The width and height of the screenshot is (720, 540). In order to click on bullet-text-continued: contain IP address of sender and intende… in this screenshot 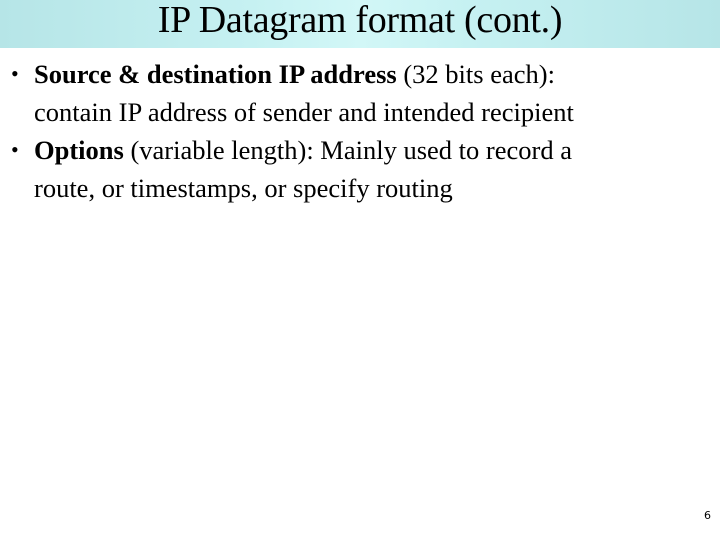, I will do `click(304, 112)`.